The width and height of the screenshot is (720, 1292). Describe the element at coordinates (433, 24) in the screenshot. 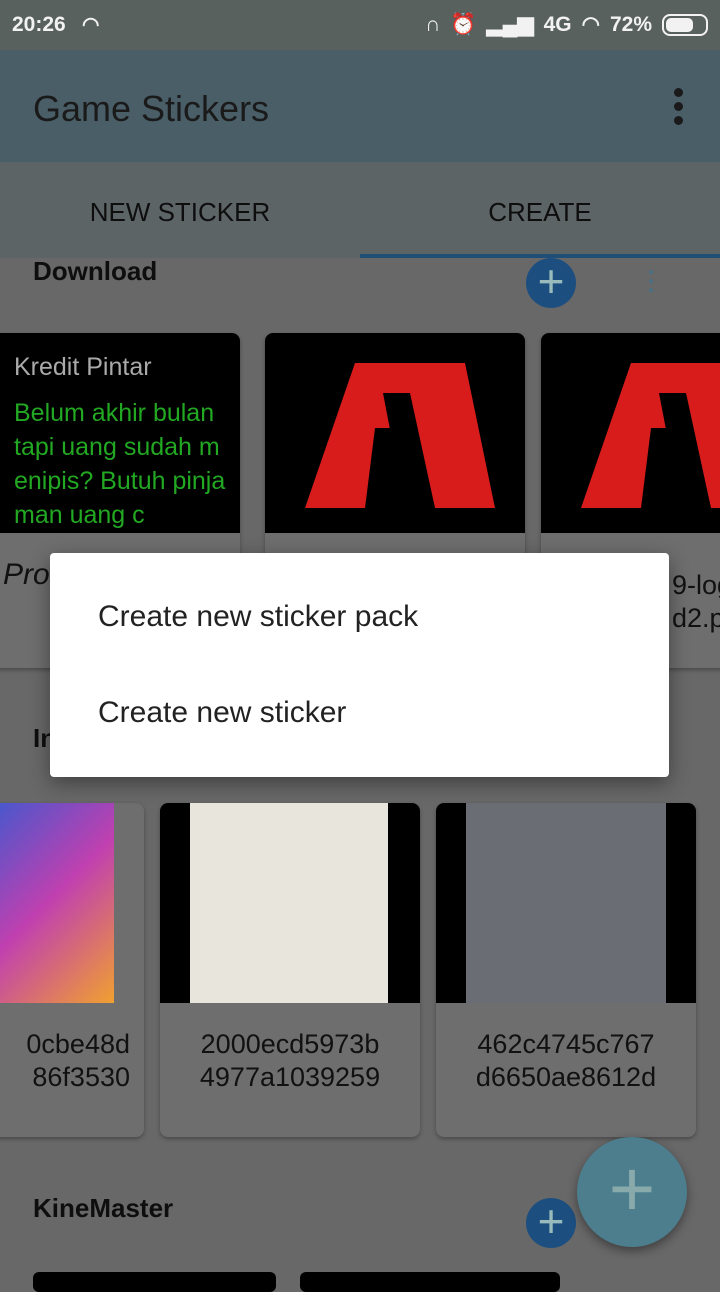

I see `headphones-icon: ∩` at that location.